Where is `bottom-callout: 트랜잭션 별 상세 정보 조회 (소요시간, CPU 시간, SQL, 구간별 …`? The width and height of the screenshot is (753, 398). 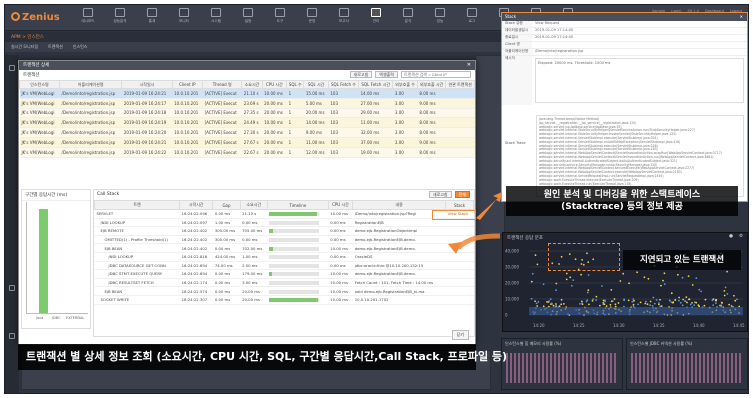 bottom-callout: 트랜잭션 별 상세 정보 조회 (소요시간, CPU 시간, SQL, 구간별 … is located at coordinates (262, 357).